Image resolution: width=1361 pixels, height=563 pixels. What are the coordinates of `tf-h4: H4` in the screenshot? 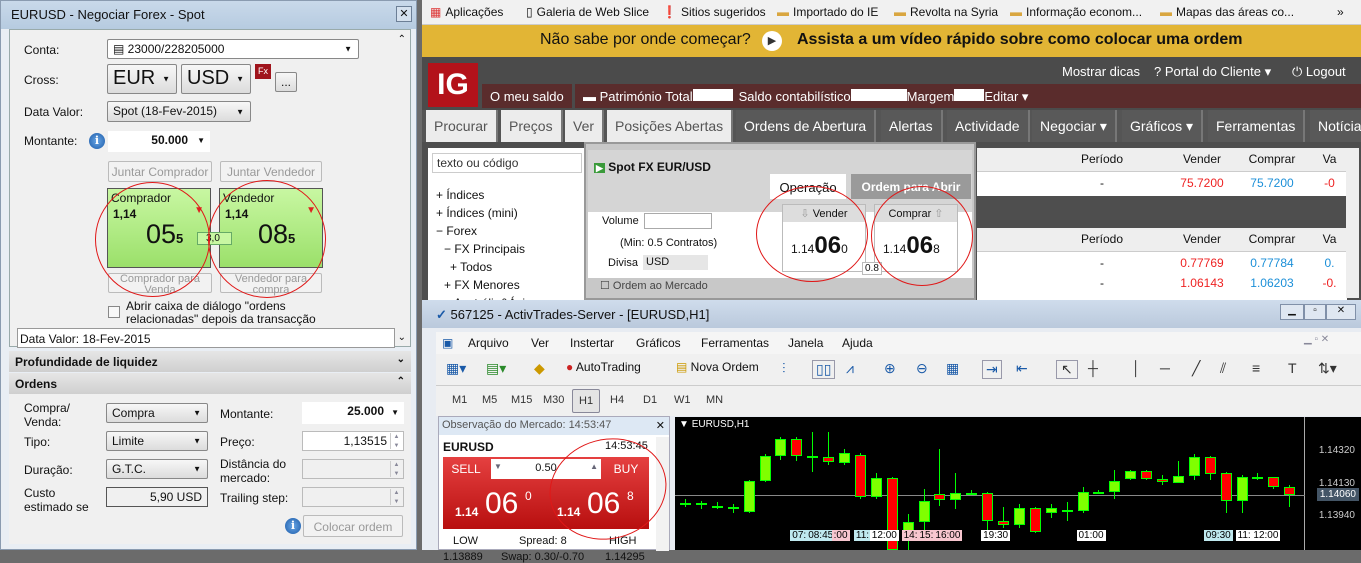 It's located at (617, 400).